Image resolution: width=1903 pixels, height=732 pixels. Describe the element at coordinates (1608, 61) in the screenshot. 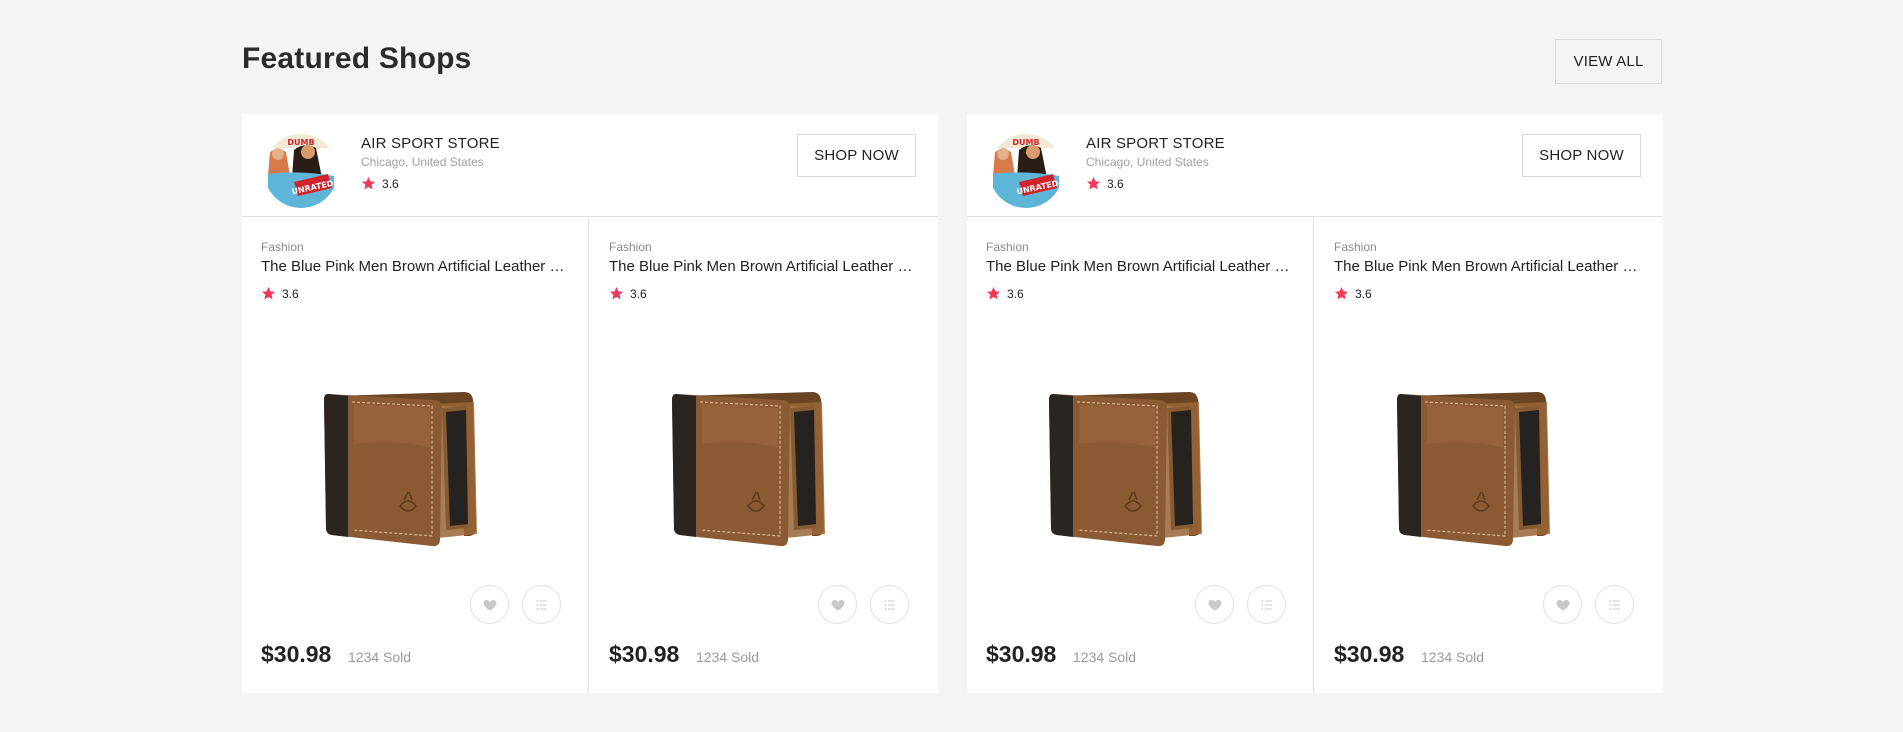

I see `view-all-button: VIEW ALL` at that location.